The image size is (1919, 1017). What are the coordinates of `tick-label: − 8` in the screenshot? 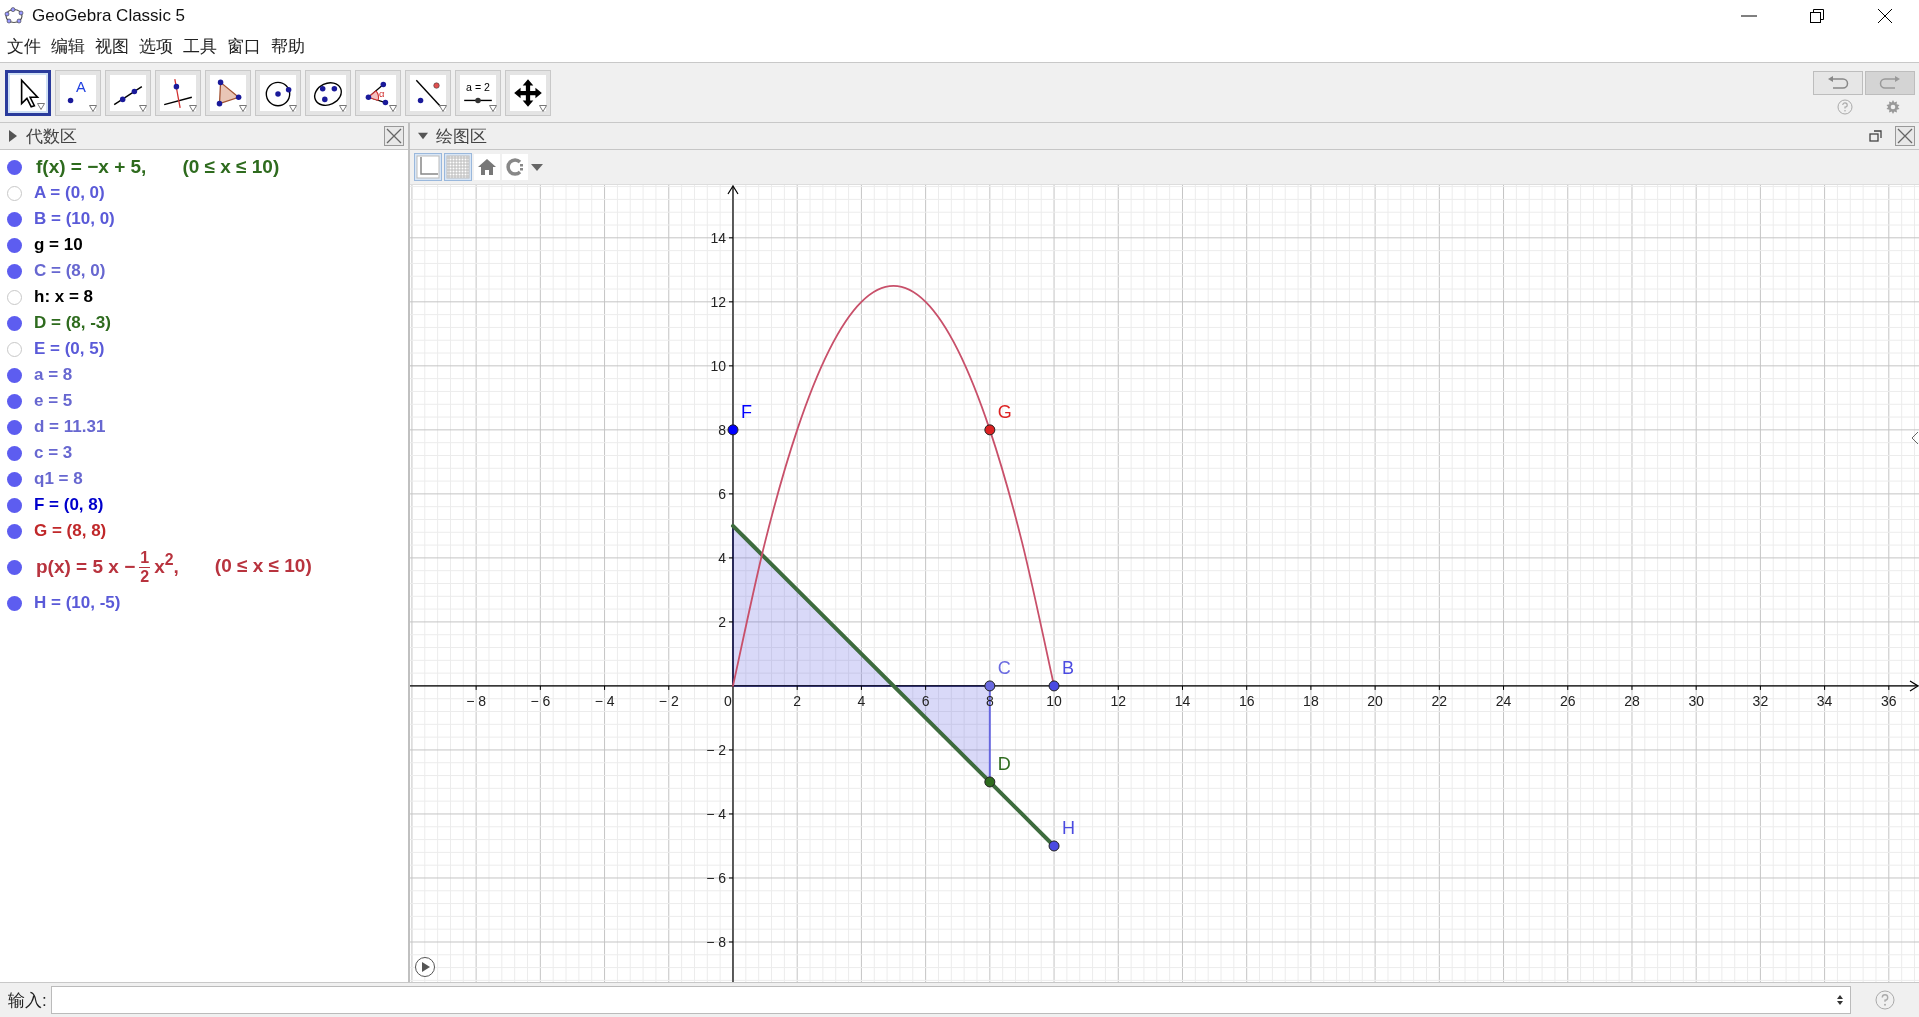 It's located at (716, 942).